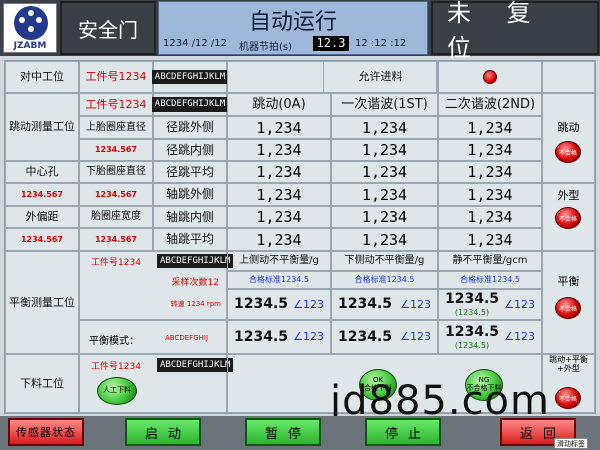 This screenshot has height=450, width=600. I want to click on unload-work-number: 工件号1234, so click(116, 367).